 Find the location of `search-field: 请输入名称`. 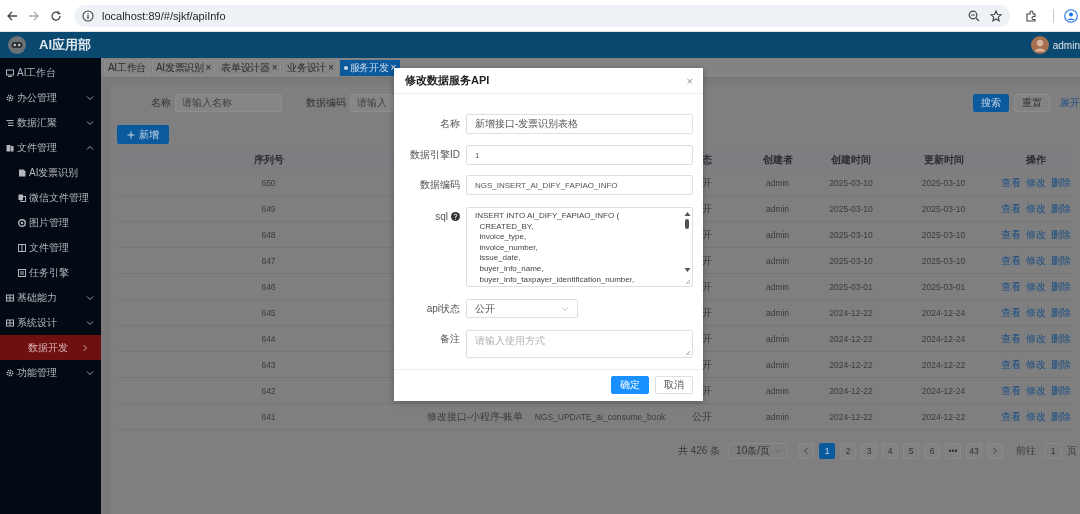

search-field: 请输入名称 is located at coordinates (228, 103).